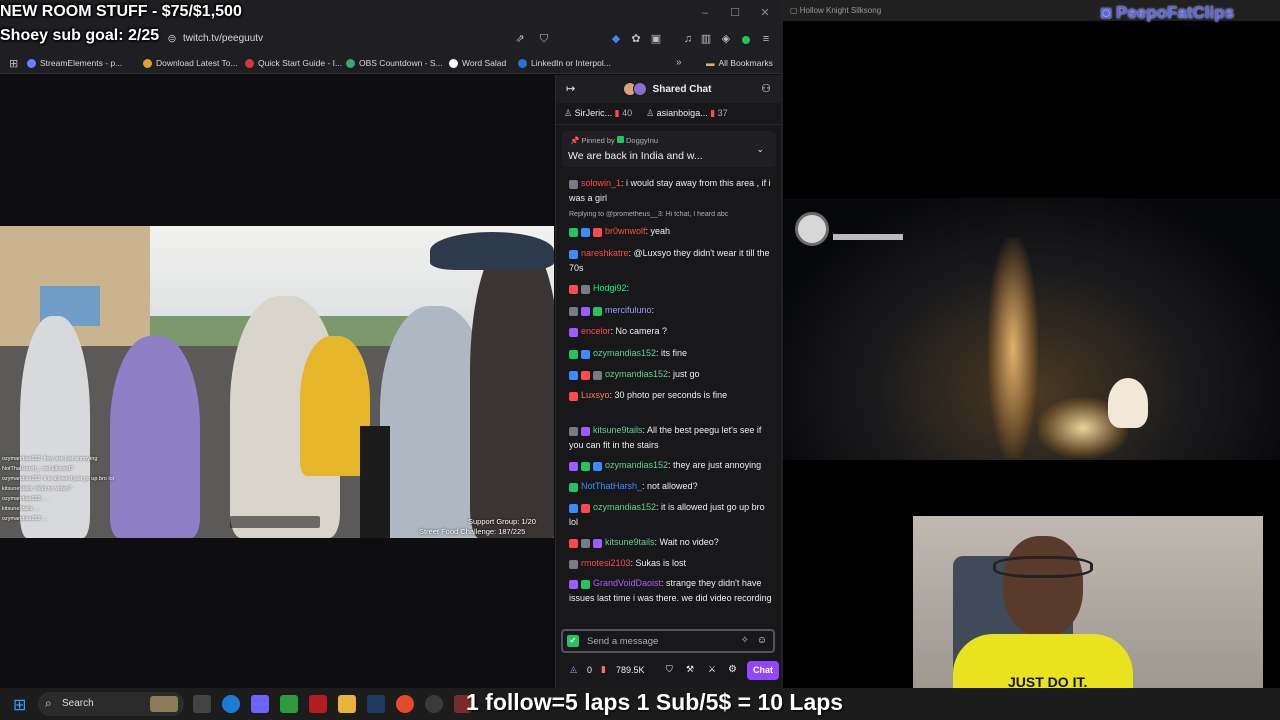  Describe the element at coordinates (671, 310) in the screenshot. I see `chat-message: mercifuluno:` at that location.